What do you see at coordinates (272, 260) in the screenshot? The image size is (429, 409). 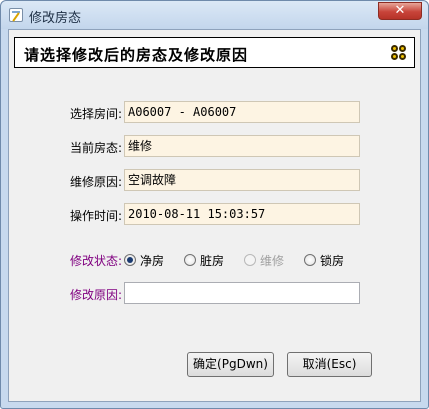 I see `radio-label: 维修` at bounding box center [272, 260].